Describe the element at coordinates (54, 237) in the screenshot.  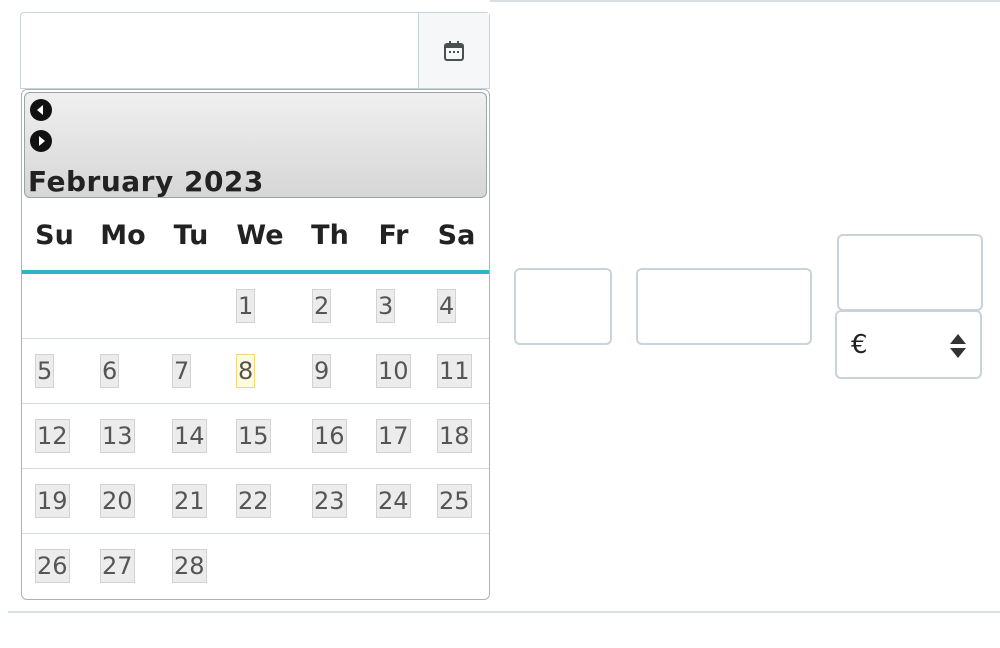
I see `weekday-label: Su` at that location.